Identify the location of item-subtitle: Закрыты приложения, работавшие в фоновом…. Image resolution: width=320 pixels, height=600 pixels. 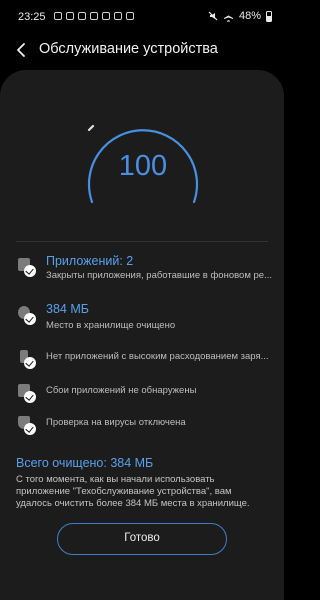
(159, 275).